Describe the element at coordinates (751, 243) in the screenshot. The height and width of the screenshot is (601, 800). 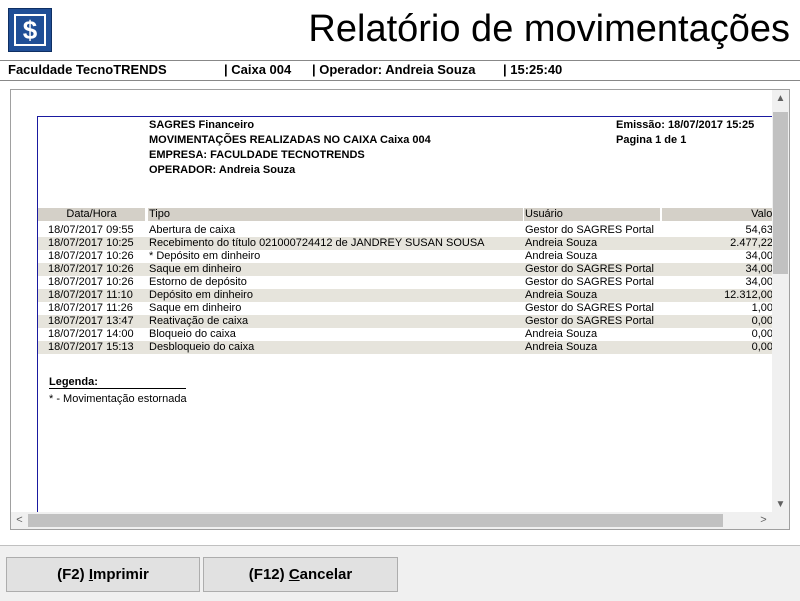
I see `cell-valor: 2.477,22` at that location.